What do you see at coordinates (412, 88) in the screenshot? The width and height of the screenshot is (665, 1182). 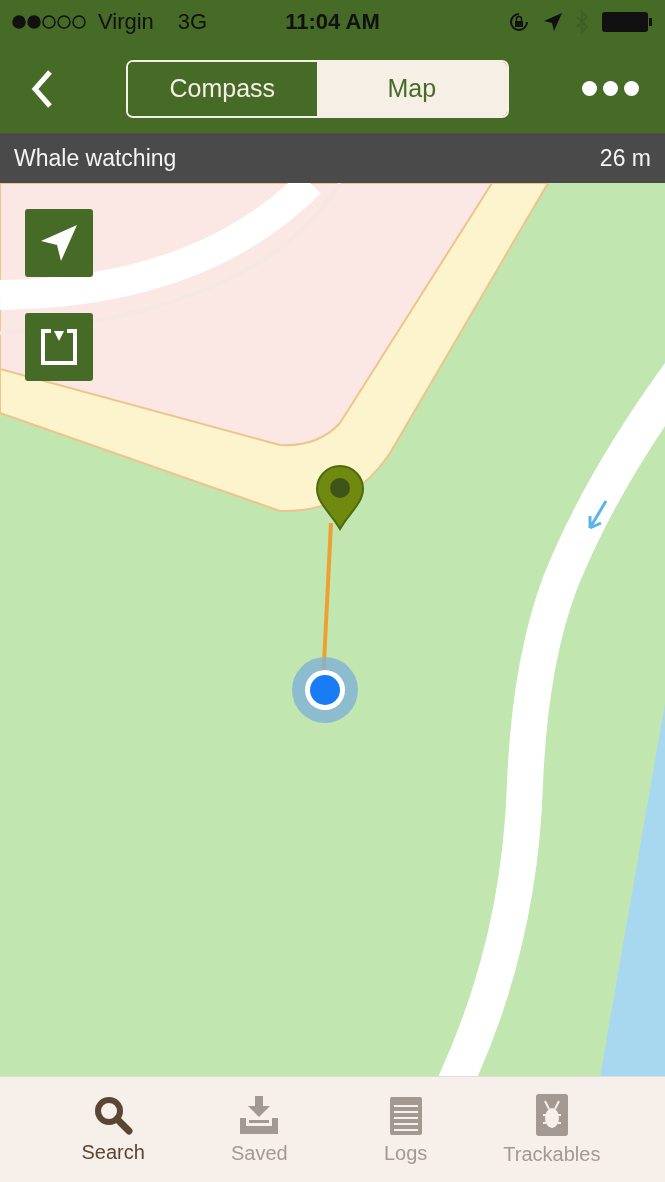 I see `segment-tab: Map` at bounding box center [412, 88].